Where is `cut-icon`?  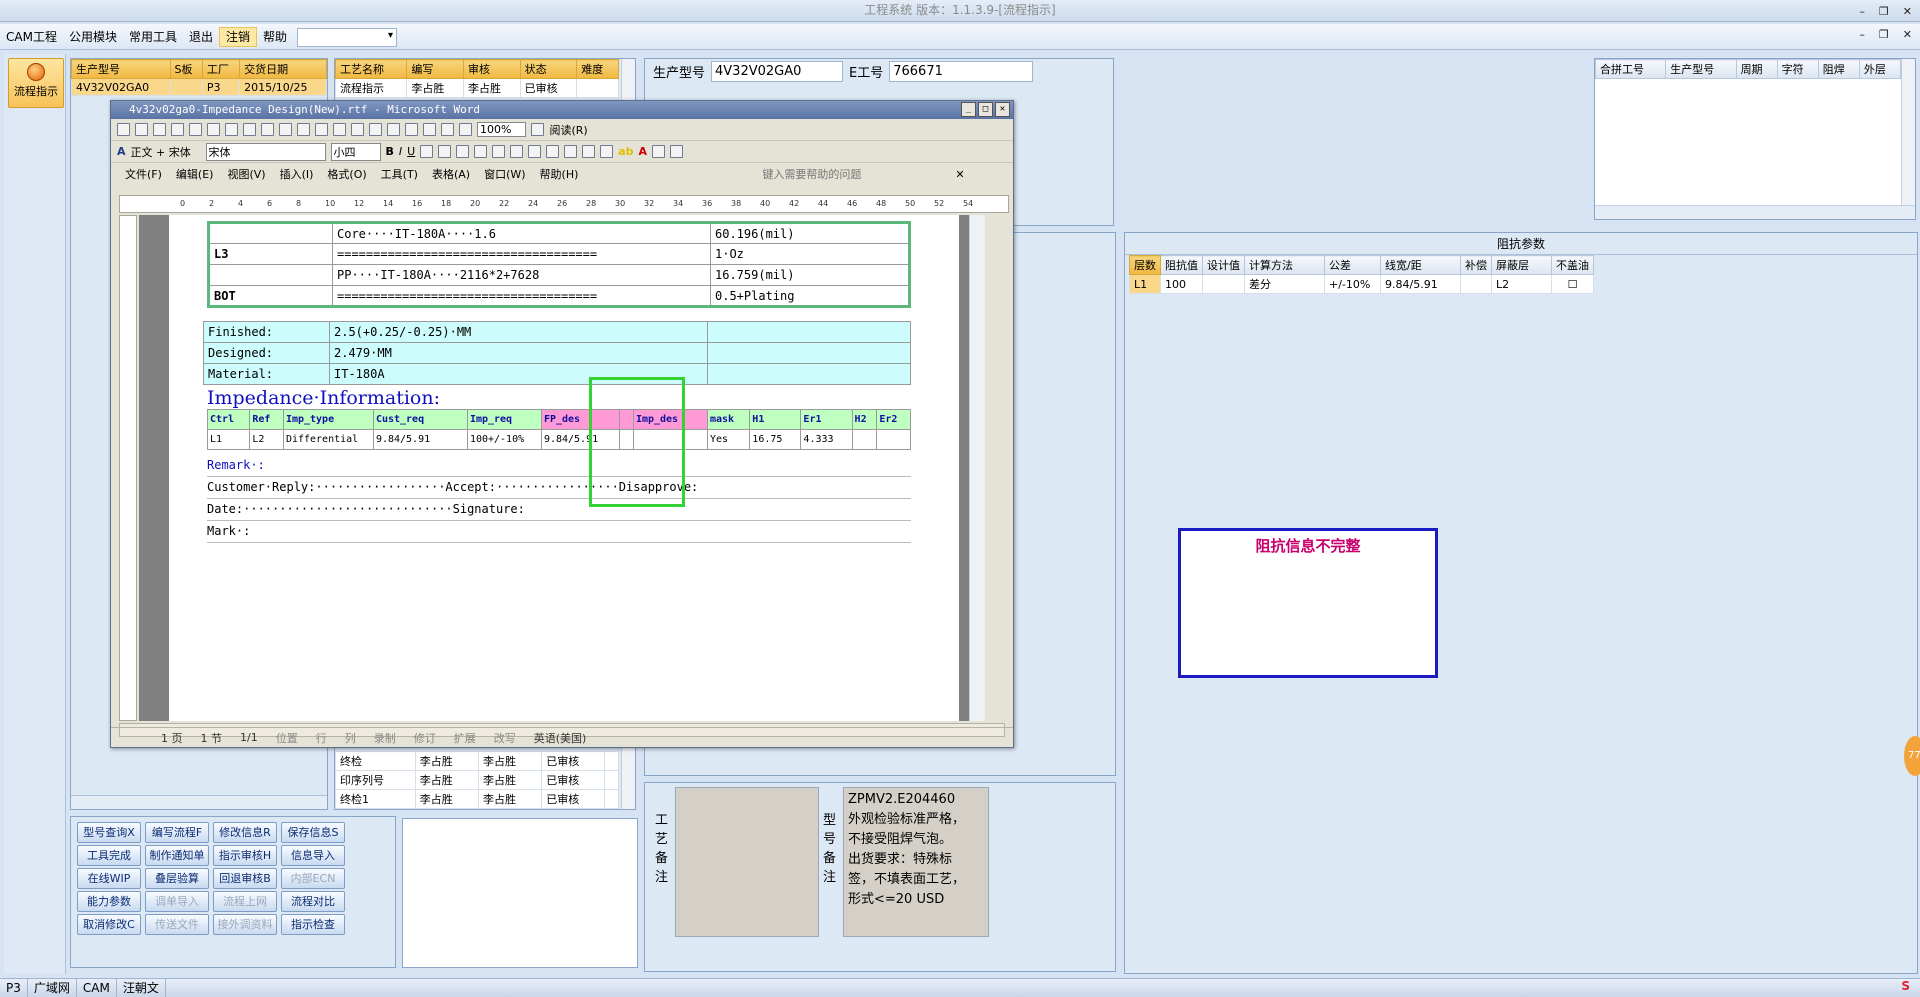
cut-icon is located at coordinates (285, 129).